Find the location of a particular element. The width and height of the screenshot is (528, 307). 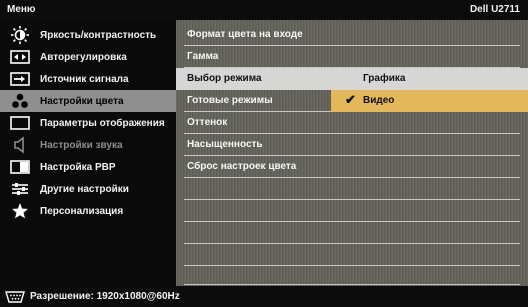

submenu-item-input-color-format: Формат цвета на входе is located at coordinates (352, 35).